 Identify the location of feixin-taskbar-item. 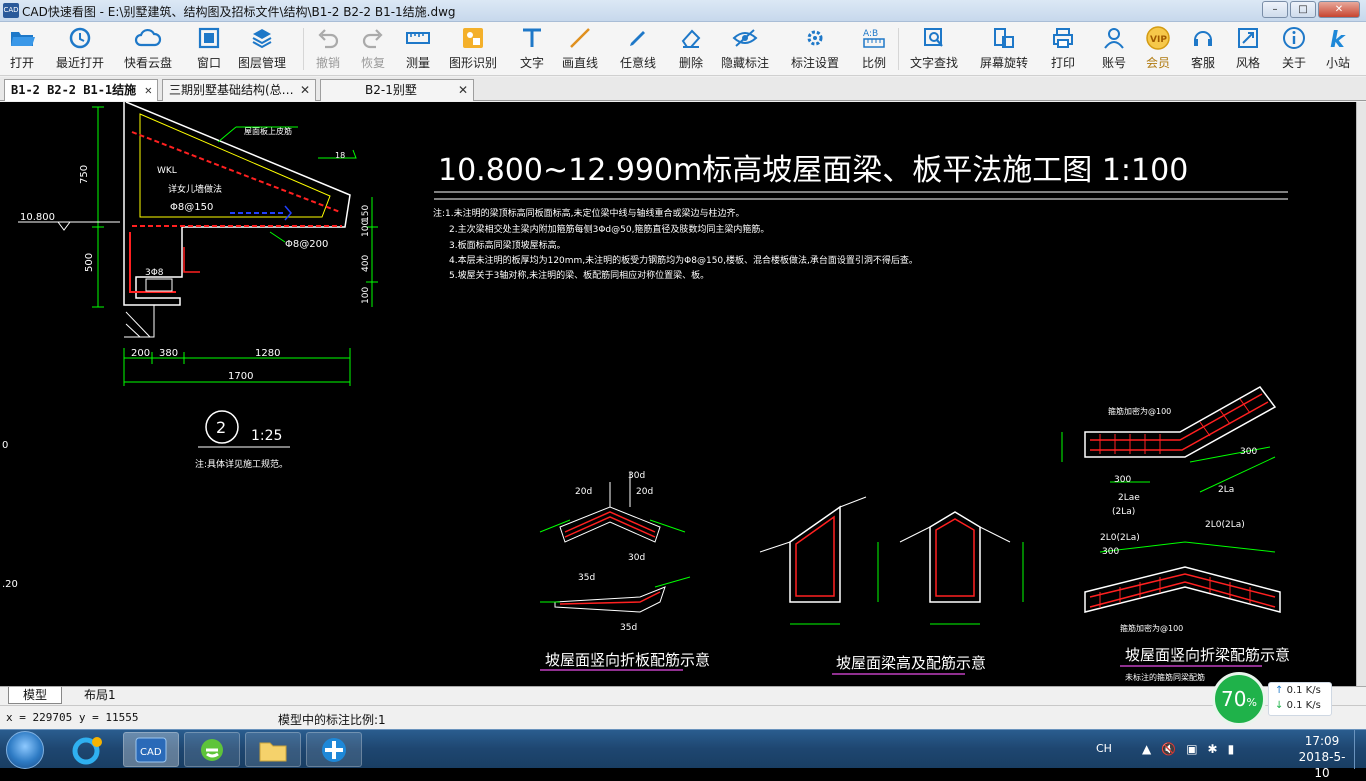
(334, 749).